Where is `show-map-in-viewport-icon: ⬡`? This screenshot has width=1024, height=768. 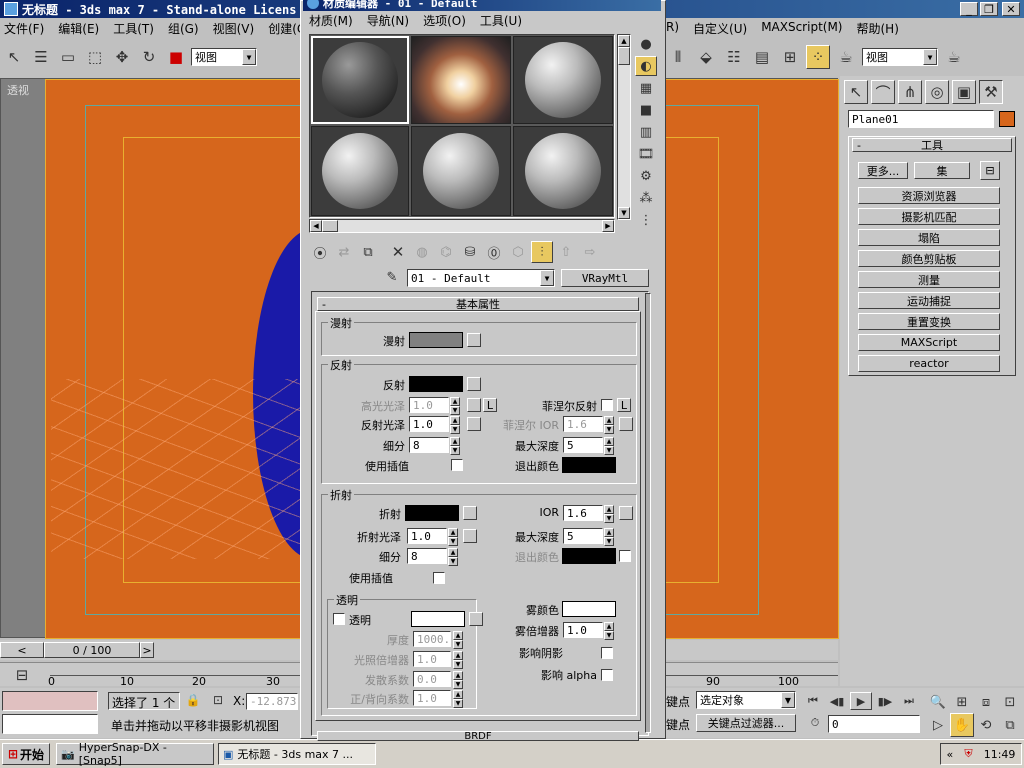
show-map-in-viewport-icon: ⬡ is located at coordinates (518, 252).